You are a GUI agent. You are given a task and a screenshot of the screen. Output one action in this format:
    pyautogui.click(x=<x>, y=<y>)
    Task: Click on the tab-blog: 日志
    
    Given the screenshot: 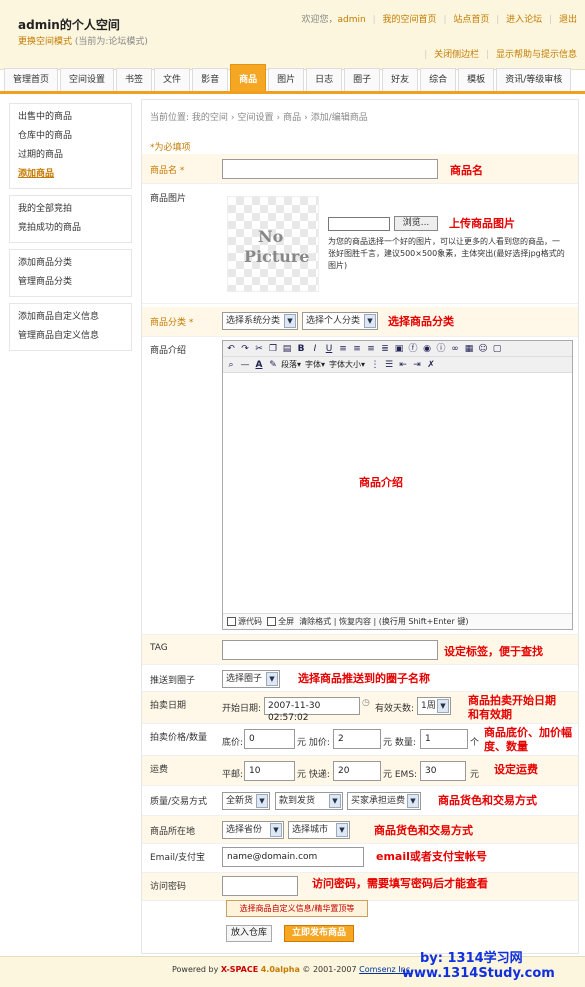 What is the action you would take?
    pyautogui.click(x=324, y=79)
    